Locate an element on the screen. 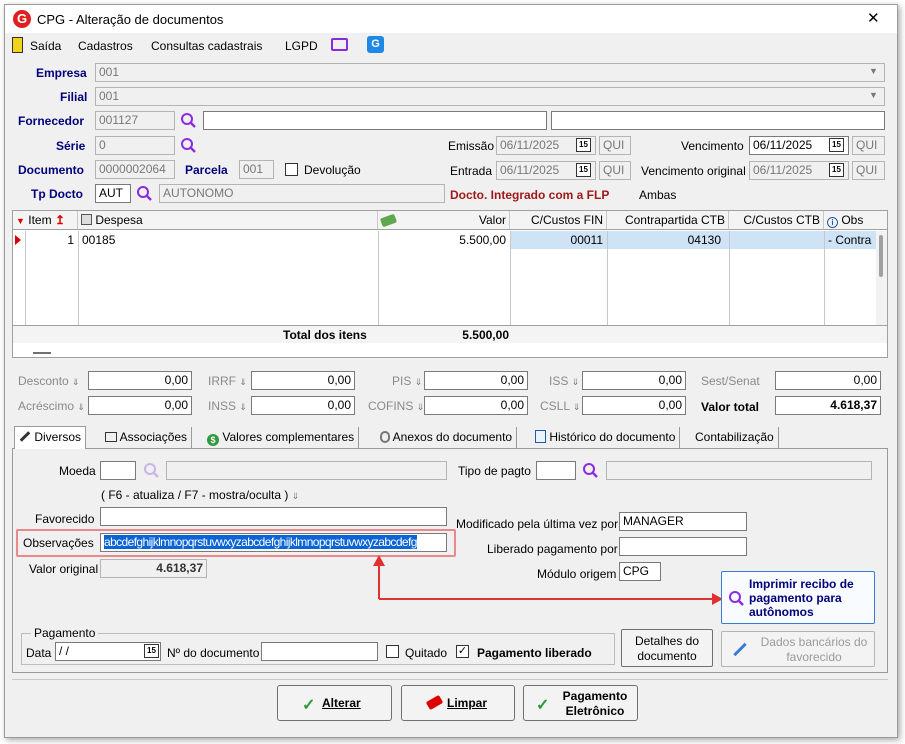 The width and height of the screenshot is (905, 744). pagamento-liberado-label: Pagamento liberado is located at coordinates (534, 653).